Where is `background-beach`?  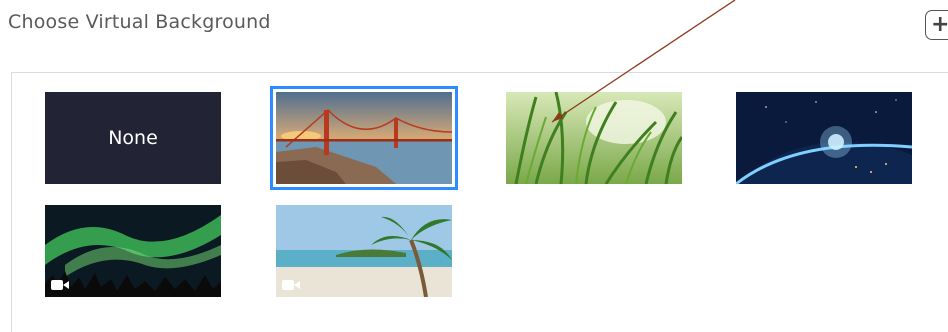 background-beach is located at coordinates (364, 251).